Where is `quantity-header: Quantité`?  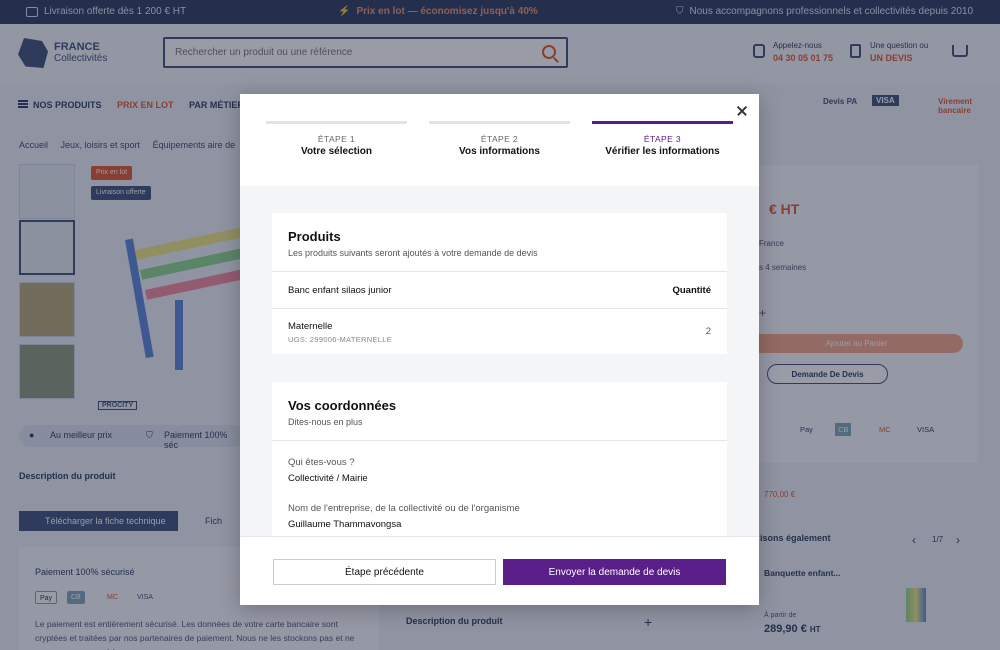 quantity-header: Quantité is located at coordinates (691, 290).